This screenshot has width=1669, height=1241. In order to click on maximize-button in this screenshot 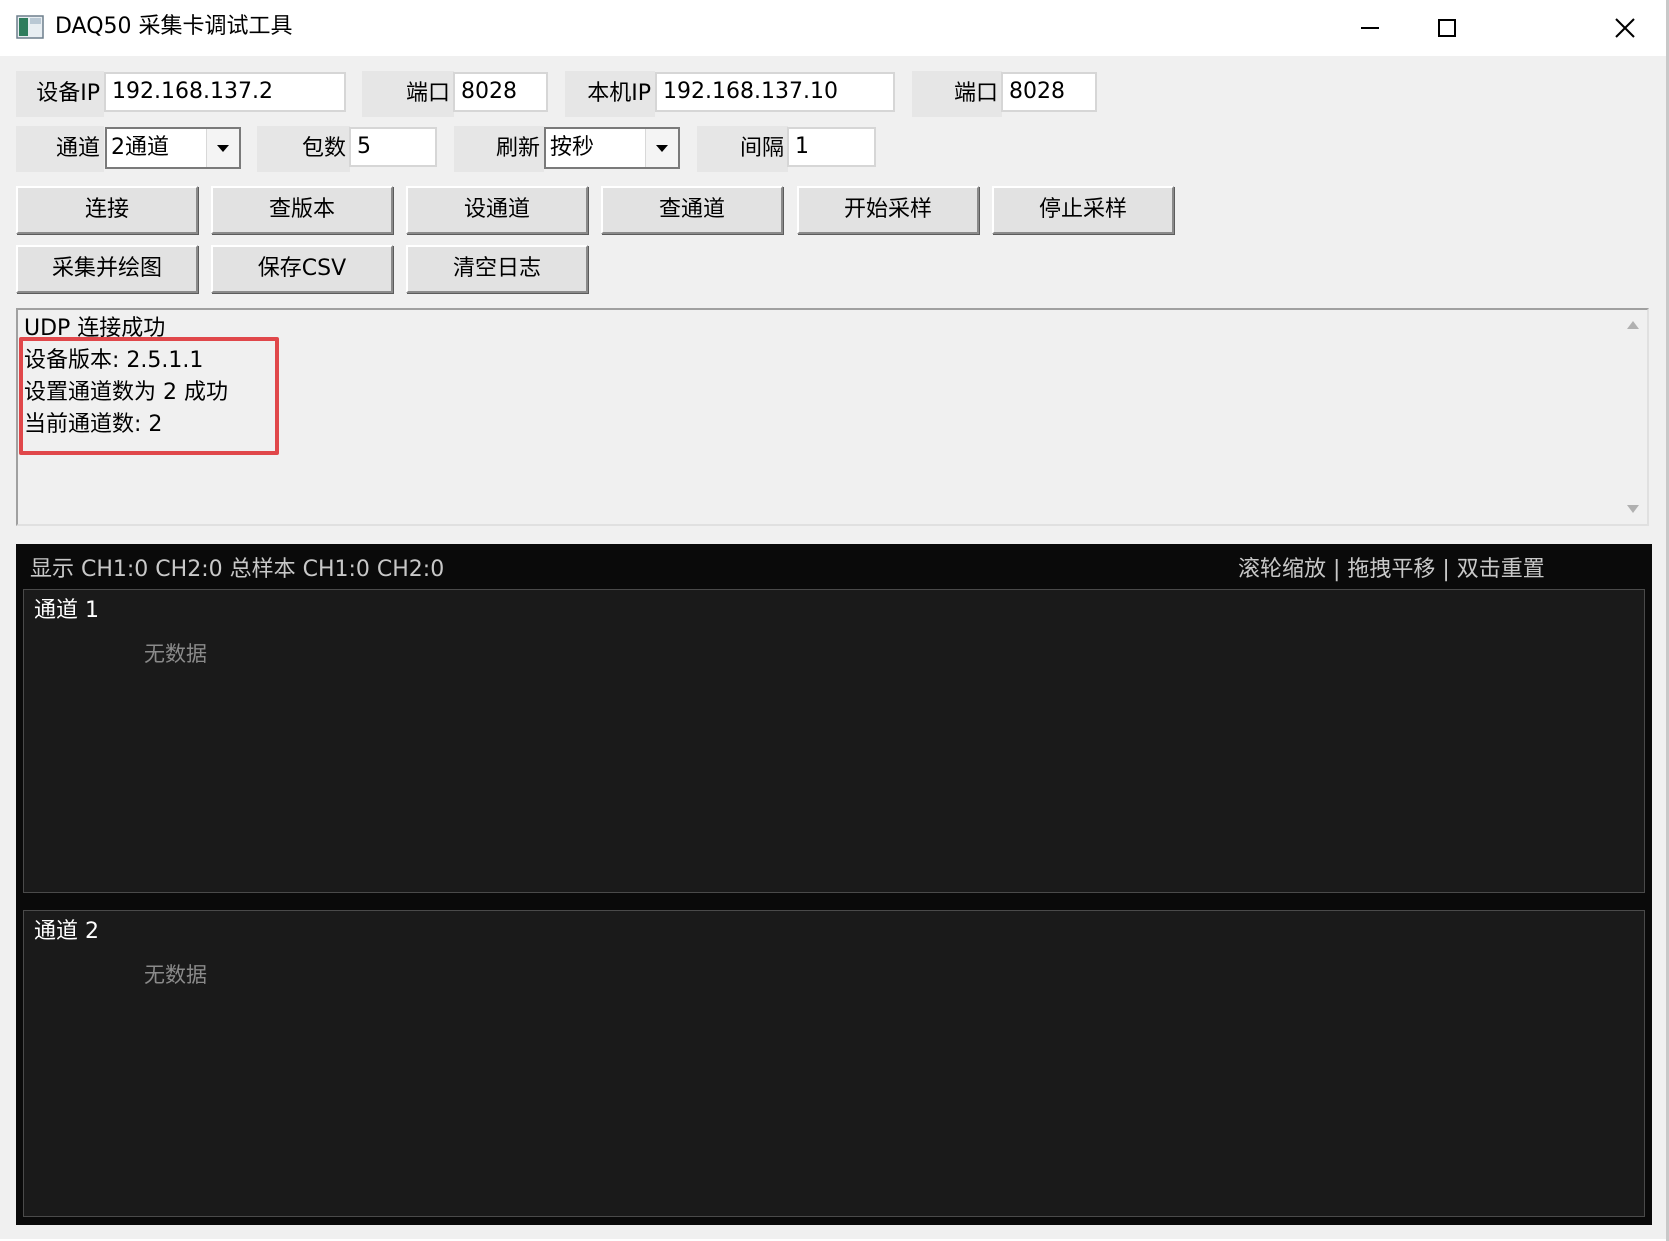, I will do `click(1447, 28)`.